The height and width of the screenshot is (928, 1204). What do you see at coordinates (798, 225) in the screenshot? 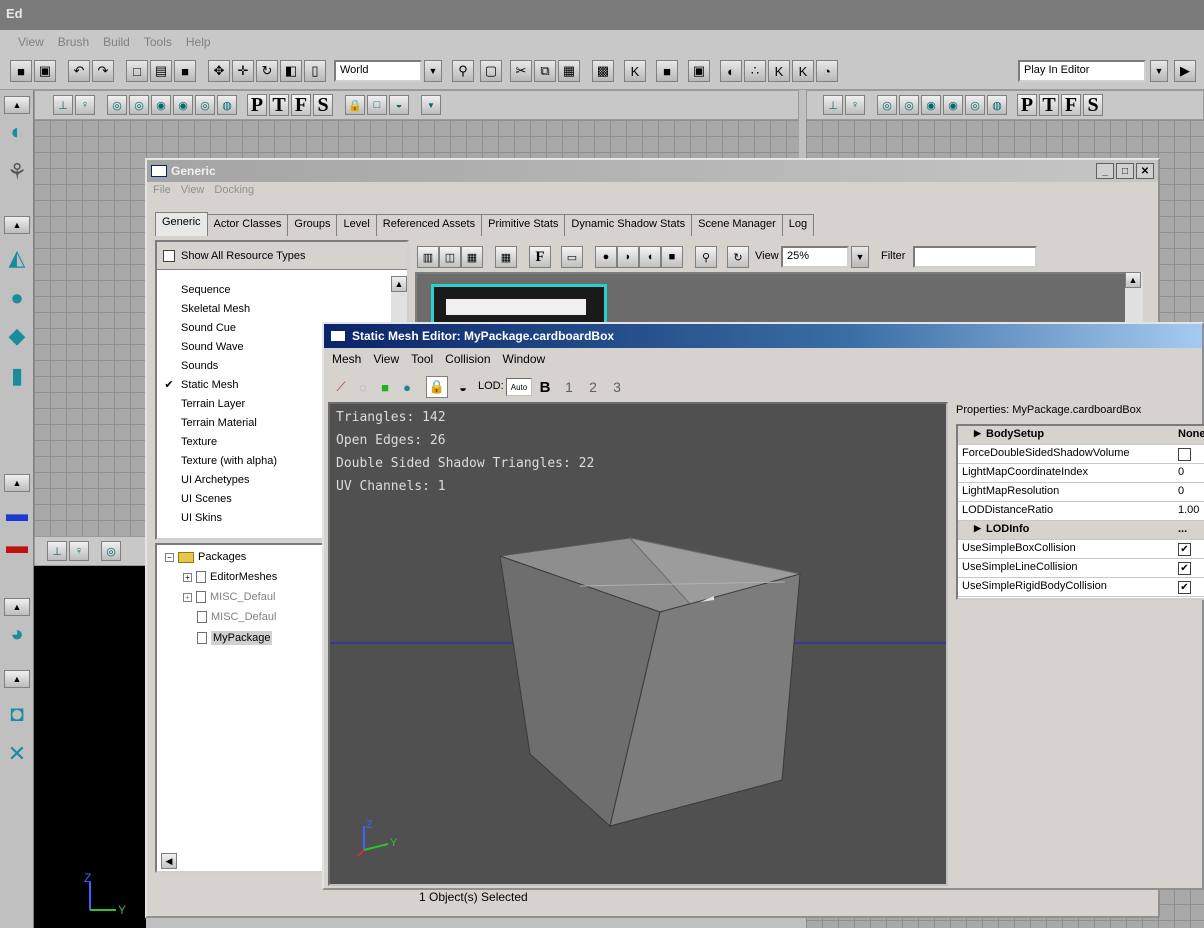
I see `tab-log: Log` at bounding box center [798, 225].